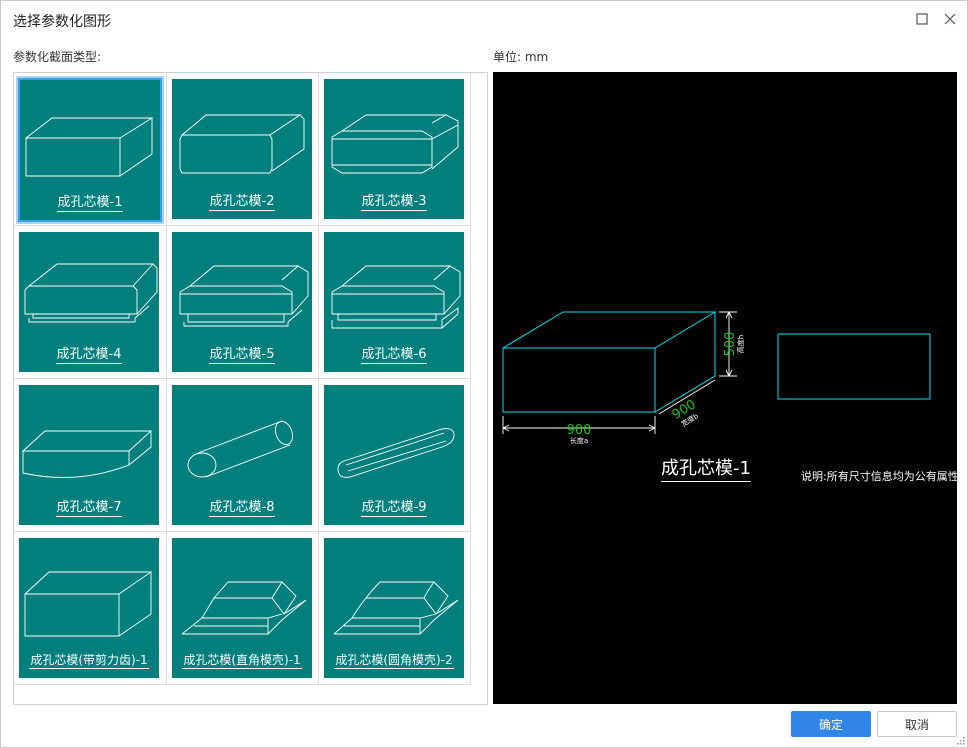 This screenshot has width=968, height=748. I want to click on preview-note: 说明:所有尺寸信息均为公有属性, so click(879, 476).